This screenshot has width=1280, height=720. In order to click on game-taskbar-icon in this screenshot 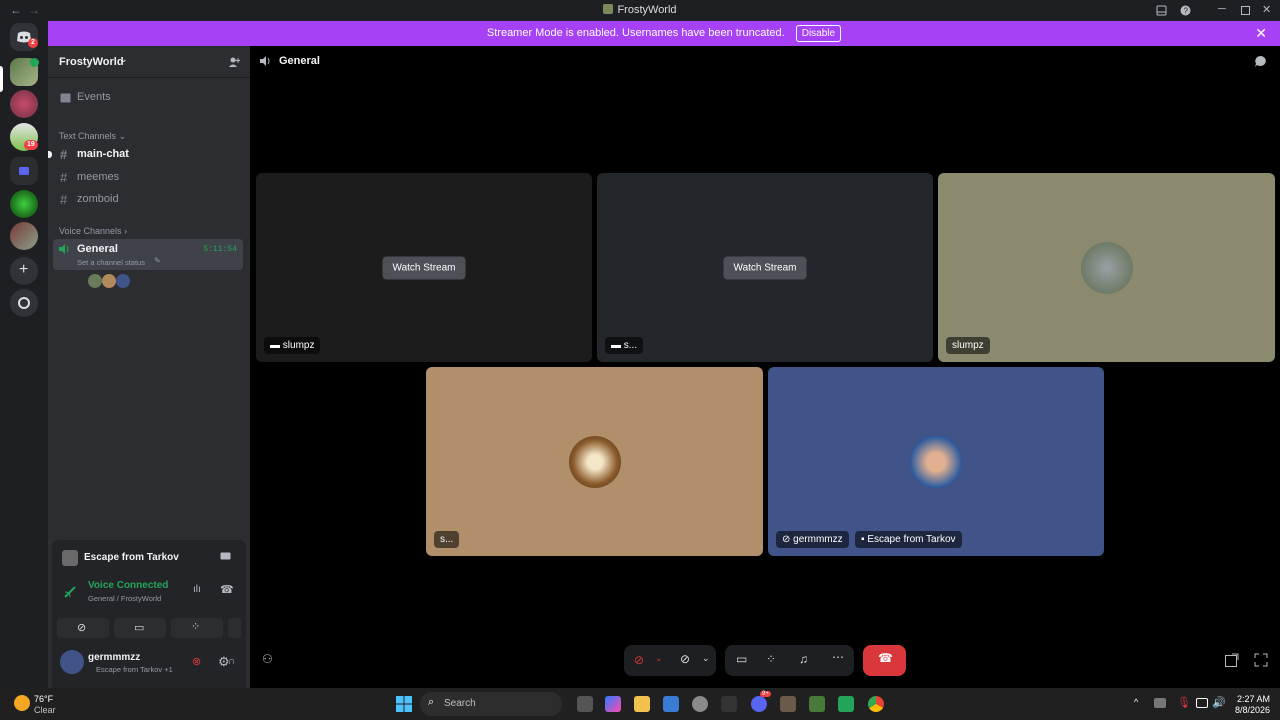, I will do `click(788, 704)`.